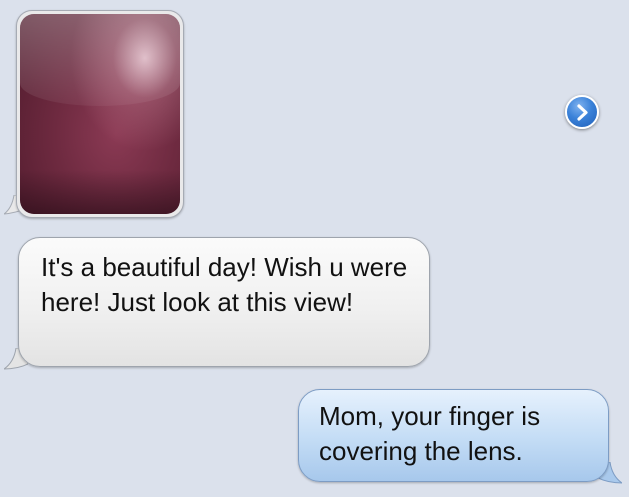 The image size is (629, 497). I want to click on chevron-right-icon, so click(582, 112).